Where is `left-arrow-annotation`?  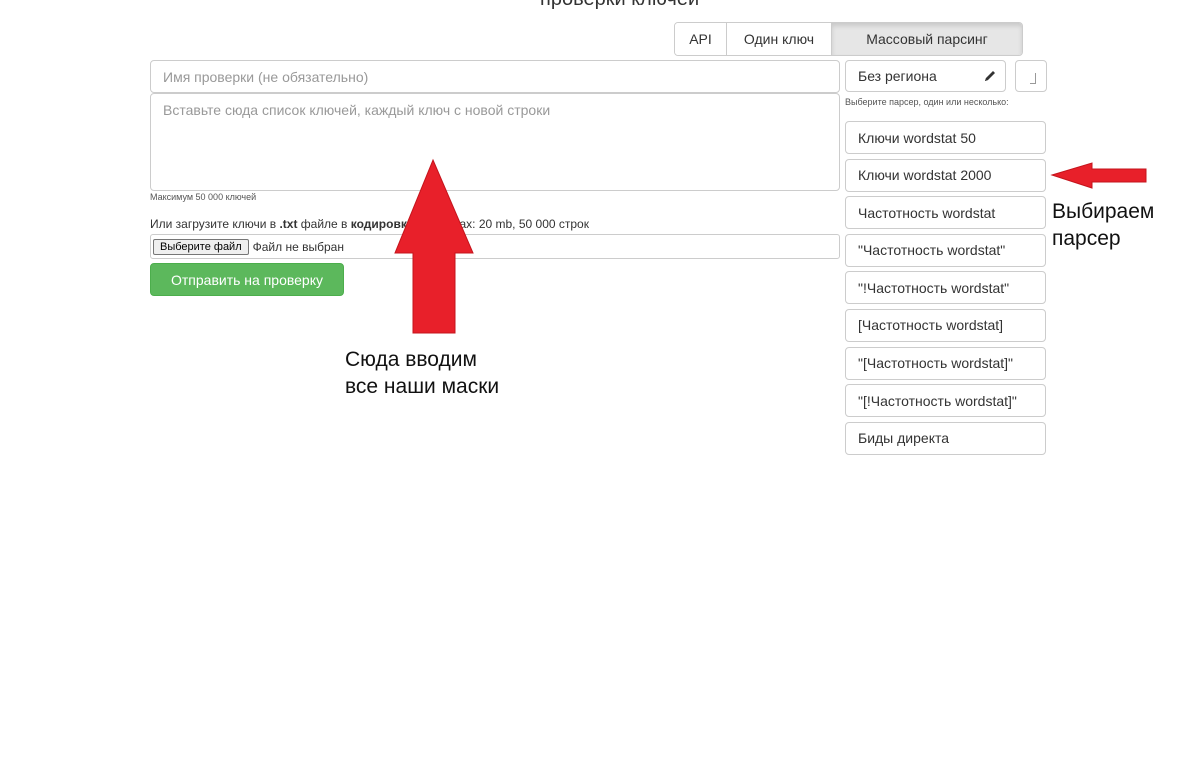
left-arrow-annotation is located at coordinates (1098, 175).